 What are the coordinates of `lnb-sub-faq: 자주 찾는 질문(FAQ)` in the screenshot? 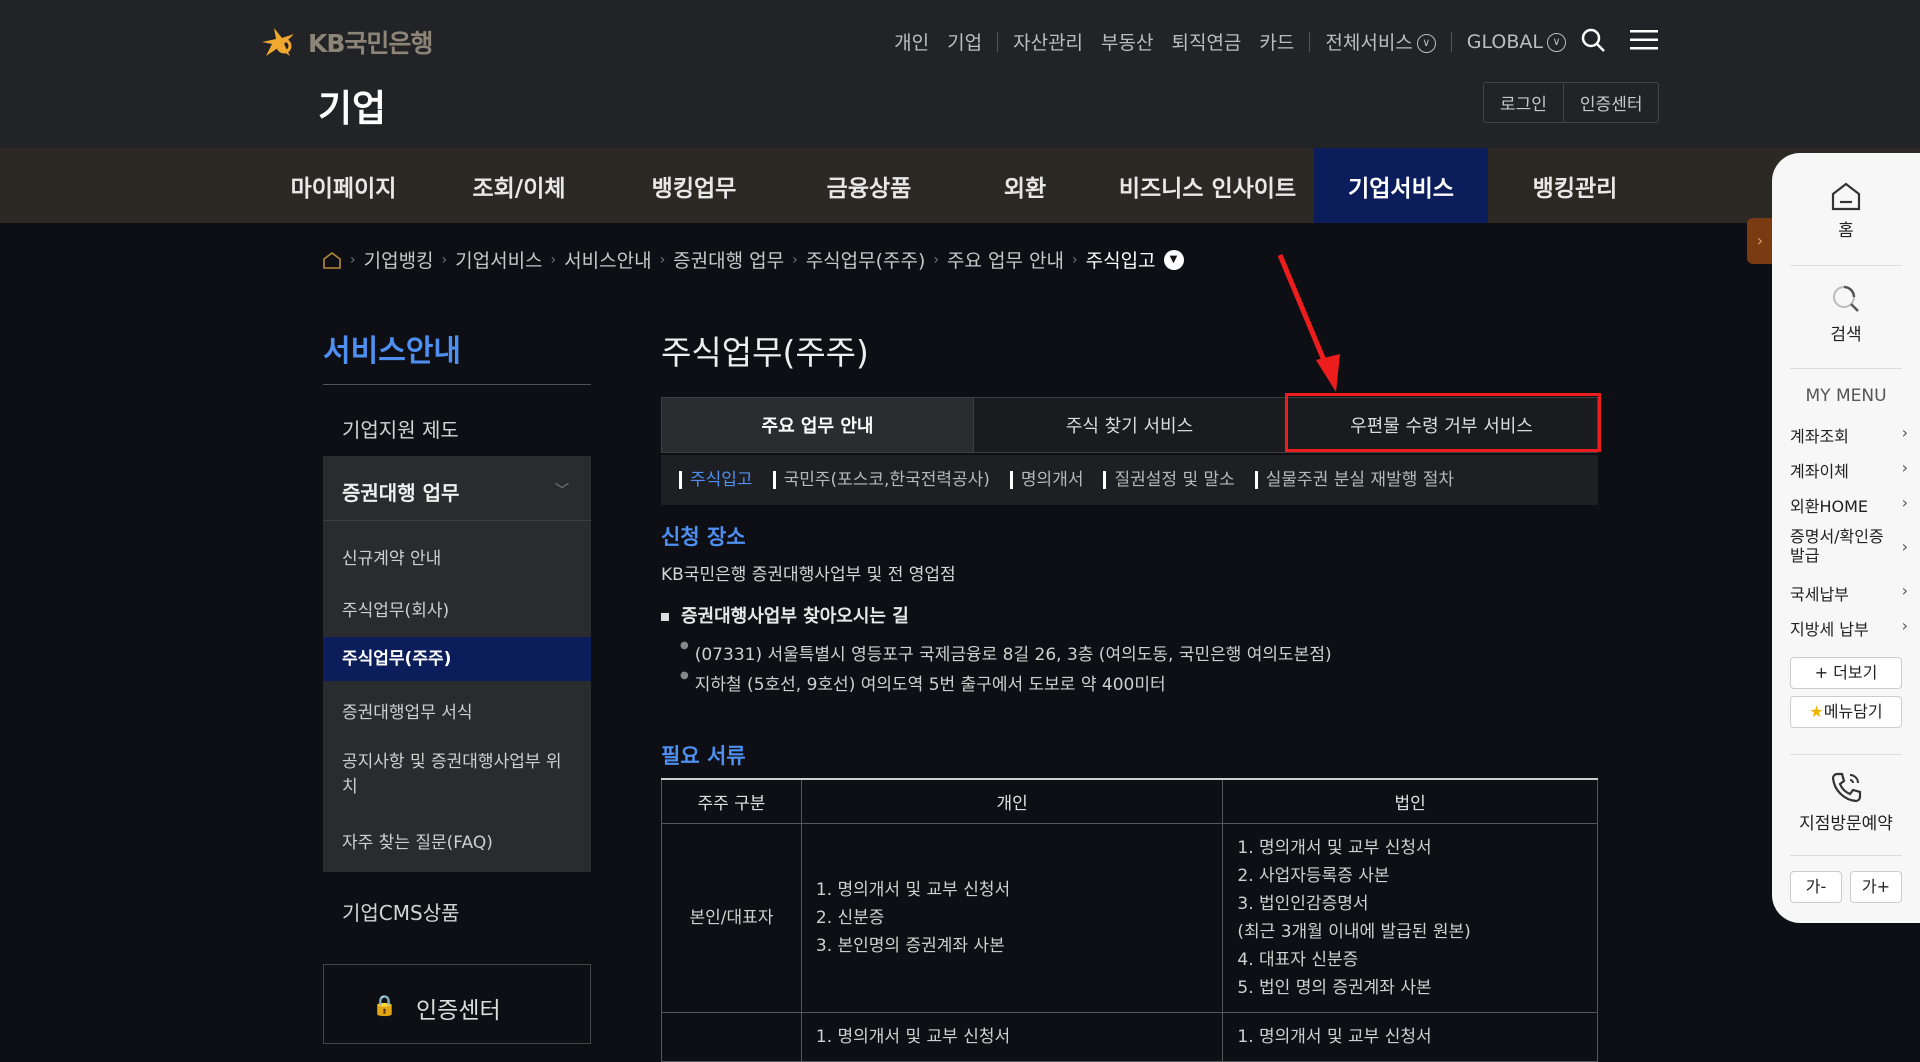 It's located at (457, 840).